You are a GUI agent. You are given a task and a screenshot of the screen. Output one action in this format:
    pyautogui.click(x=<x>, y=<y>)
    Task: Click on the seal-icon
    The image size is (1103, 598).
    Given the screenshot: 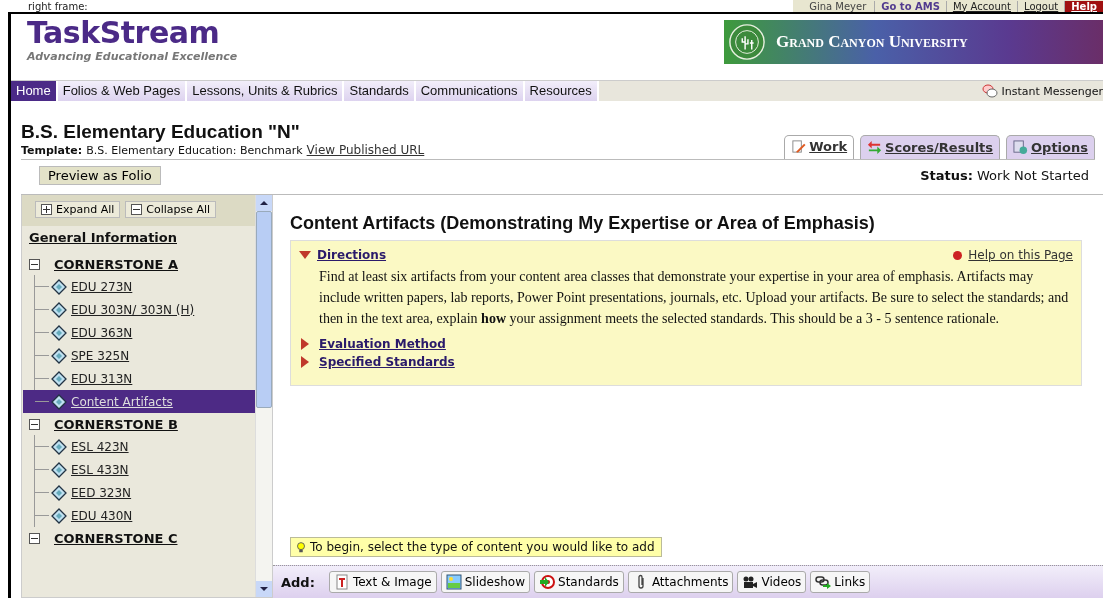 What is the action you would take?
    pyautogui.click(x=747, y=42)
    